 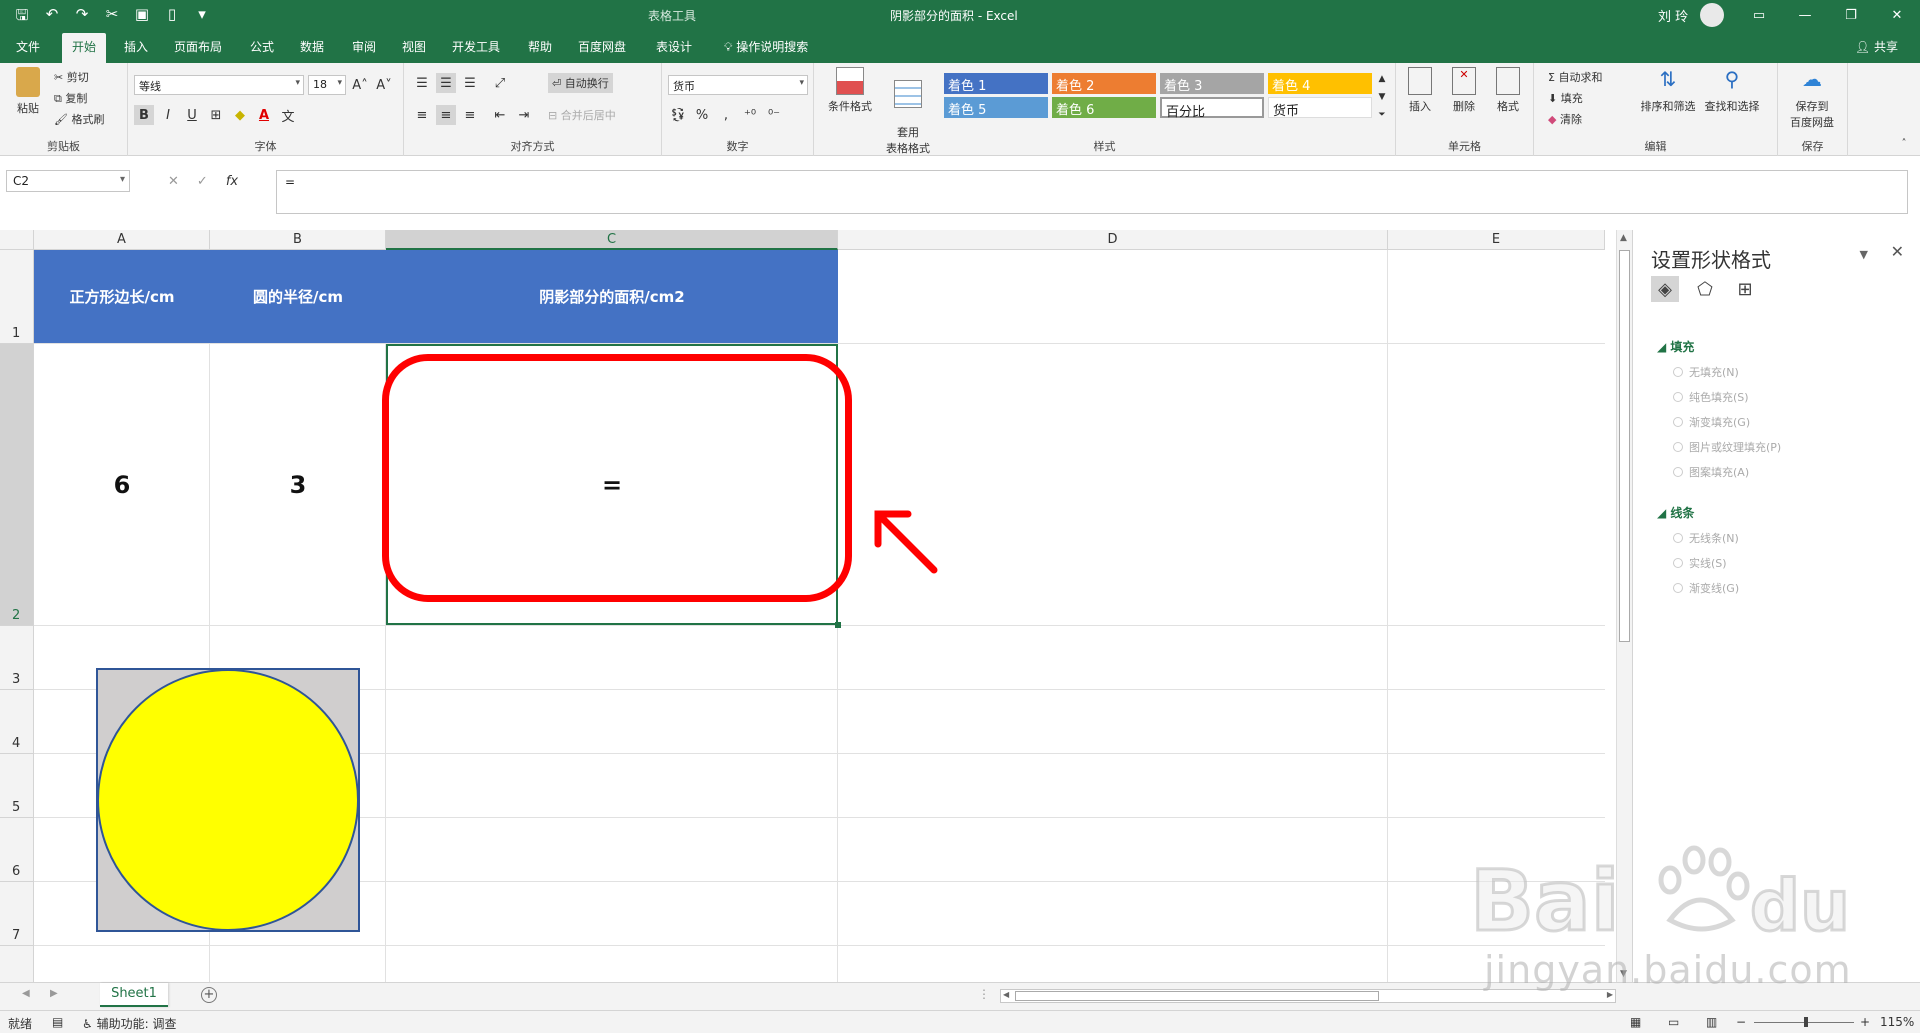 I want to click on size-properties-tab-icon: ⊞, so click(x=1745, y=289).